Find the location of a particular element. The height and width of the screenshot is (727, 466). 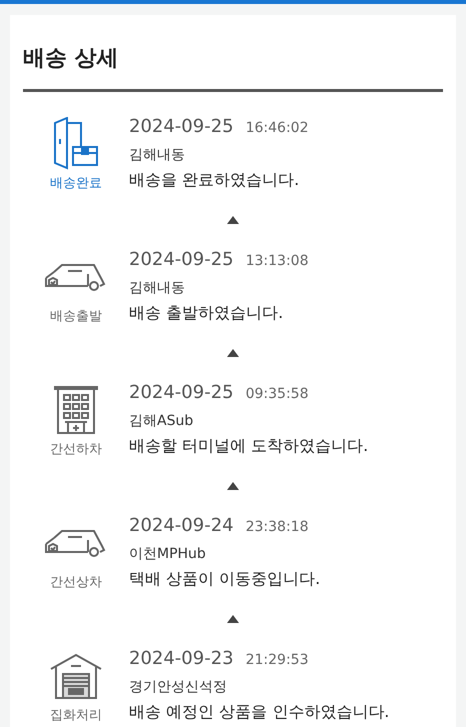

status-label: 배송출발 is located at coordinates (76, 317).